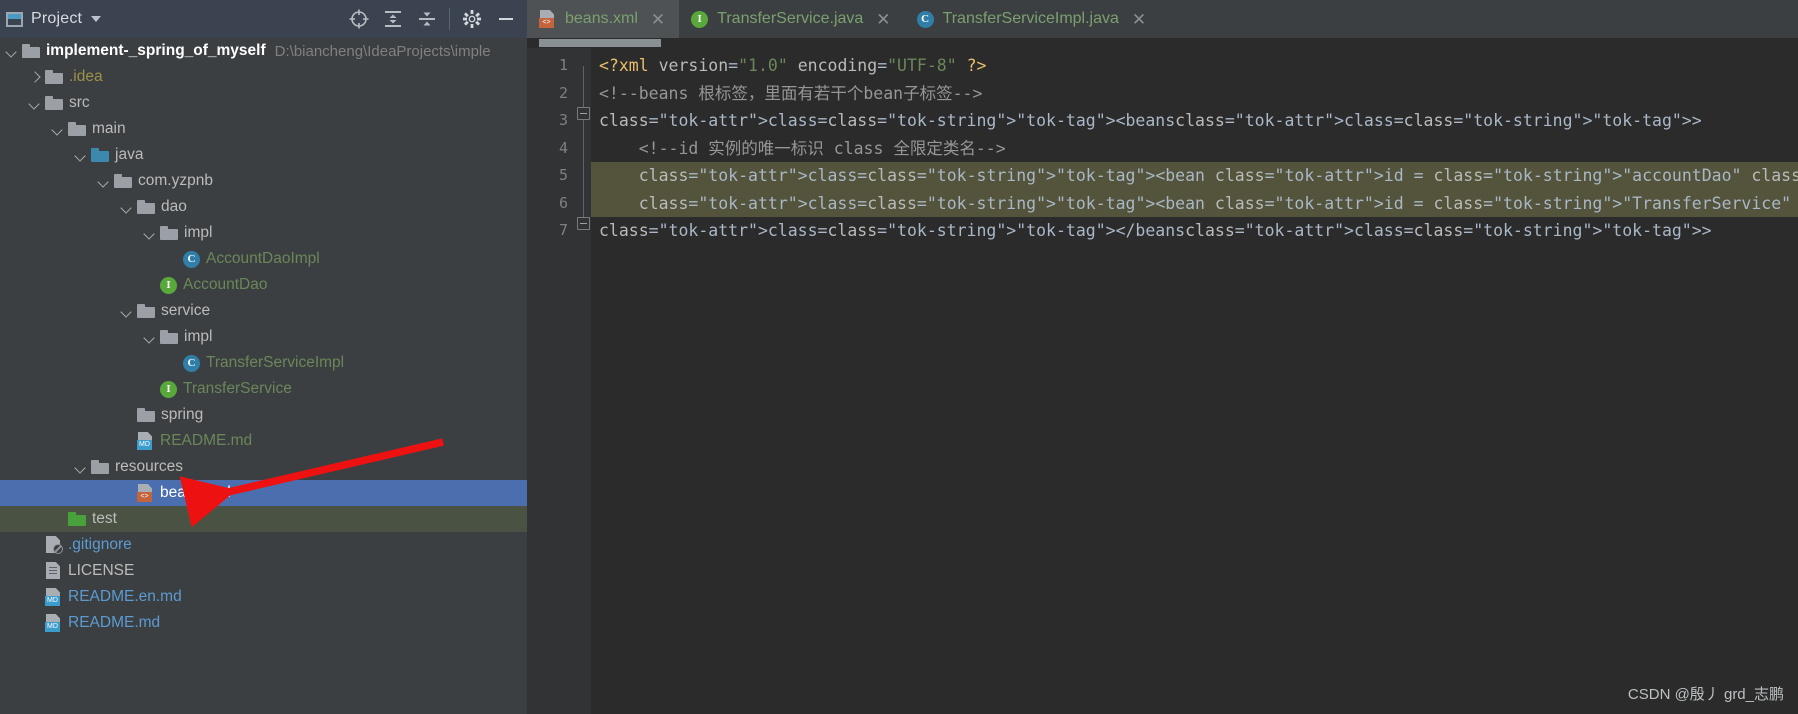 This screenshot has width=1798, height=714. I want to click on tree-item-java: java, so click(263, 155).